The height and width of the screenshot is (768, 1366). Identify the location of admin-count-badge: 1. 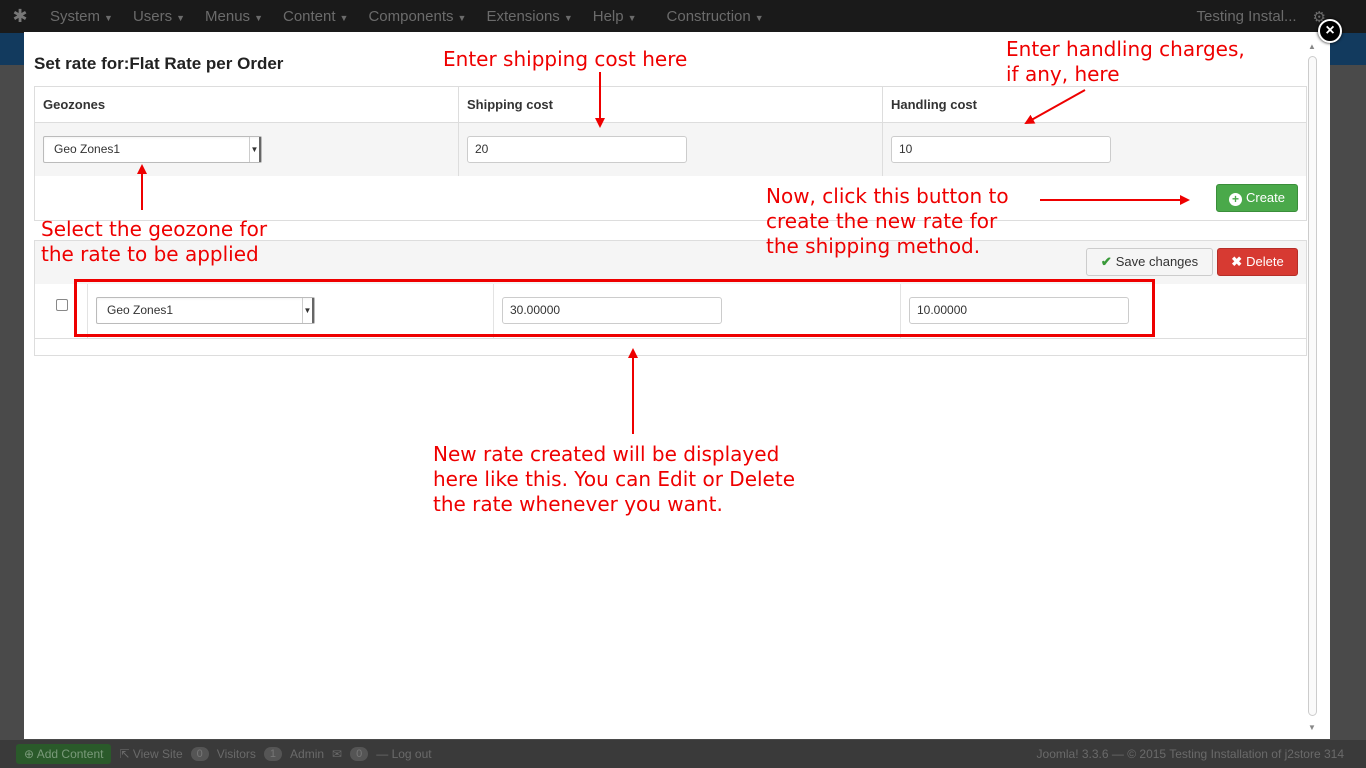
(273, 754).